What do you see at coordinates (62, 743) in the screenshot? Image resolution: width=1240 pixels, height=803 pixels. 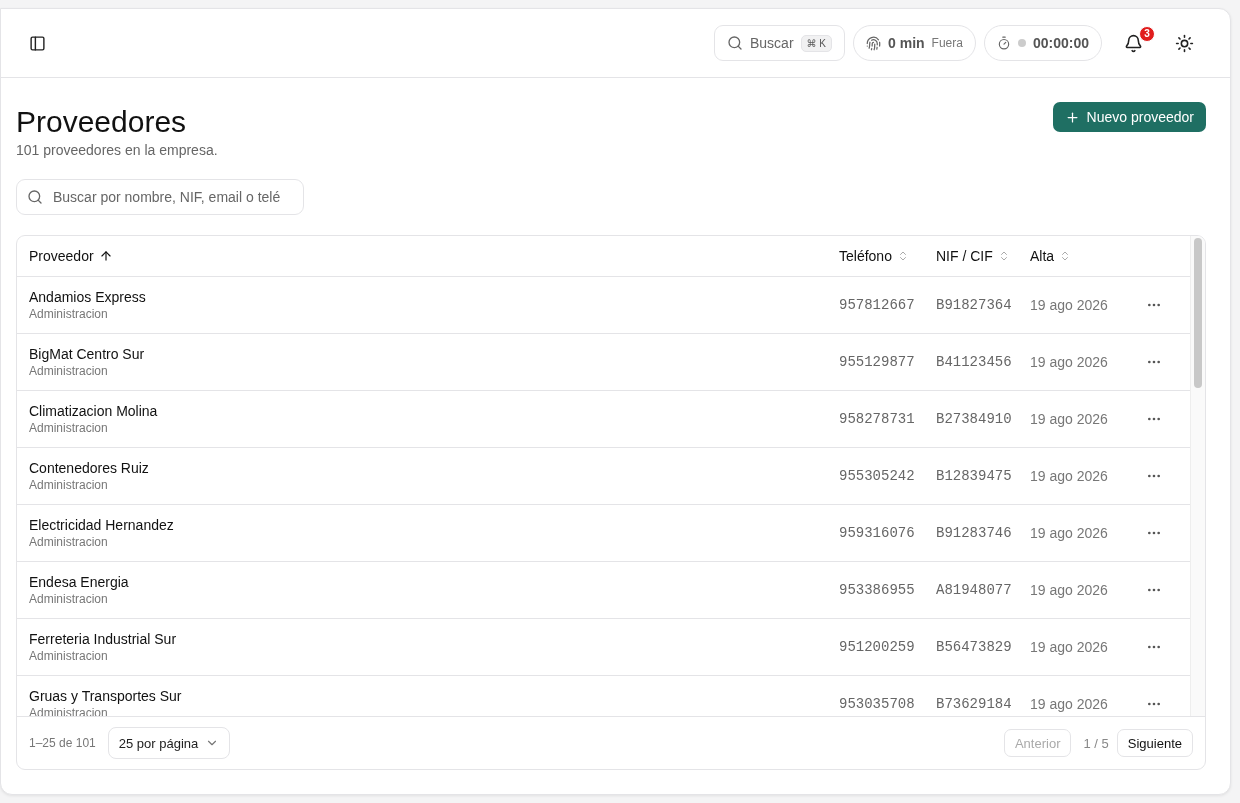 I see `results-range: 1–25 de 101` at bounding box center [62, 743].